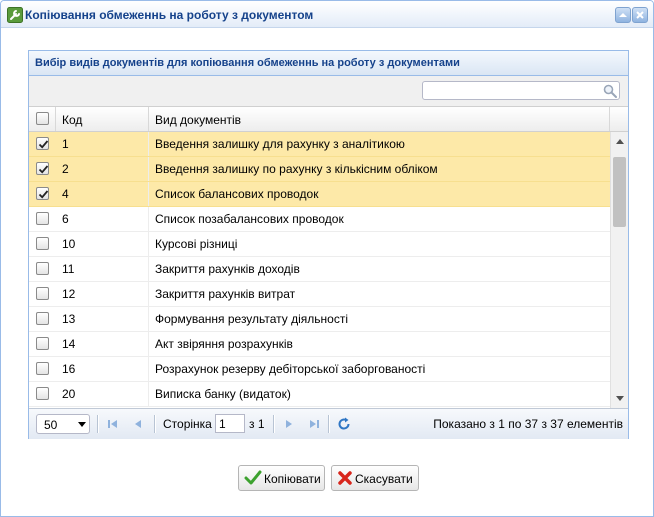 This screenshot has height=517, width=654. Describe the element at coordinates (102, 344) in the screenshot. I see `code-cell: 14` at that location.